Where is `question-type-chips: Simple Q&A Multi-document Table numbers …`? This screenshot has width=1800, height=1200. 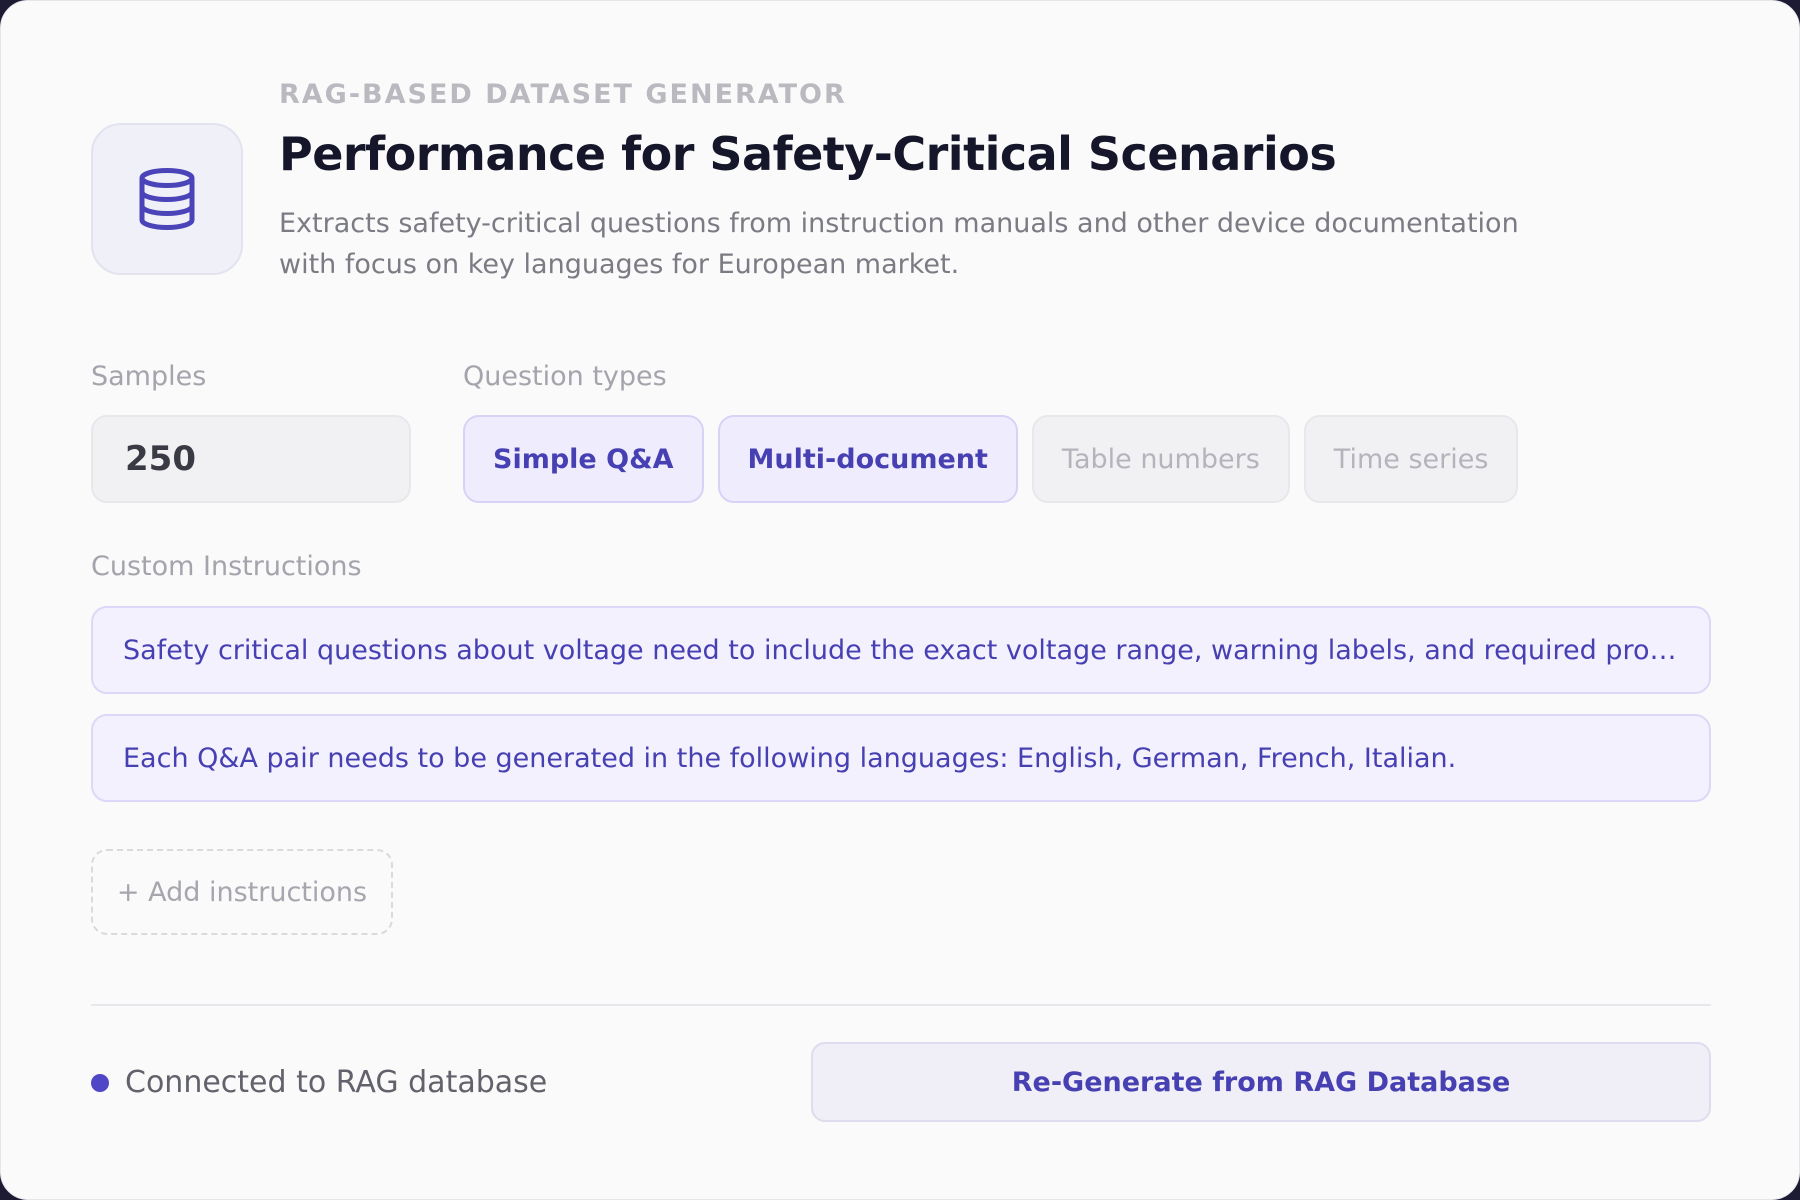 question-type-chips: Simple Q&A Multi-document Table numbers … is located at coordinates (991, 459).